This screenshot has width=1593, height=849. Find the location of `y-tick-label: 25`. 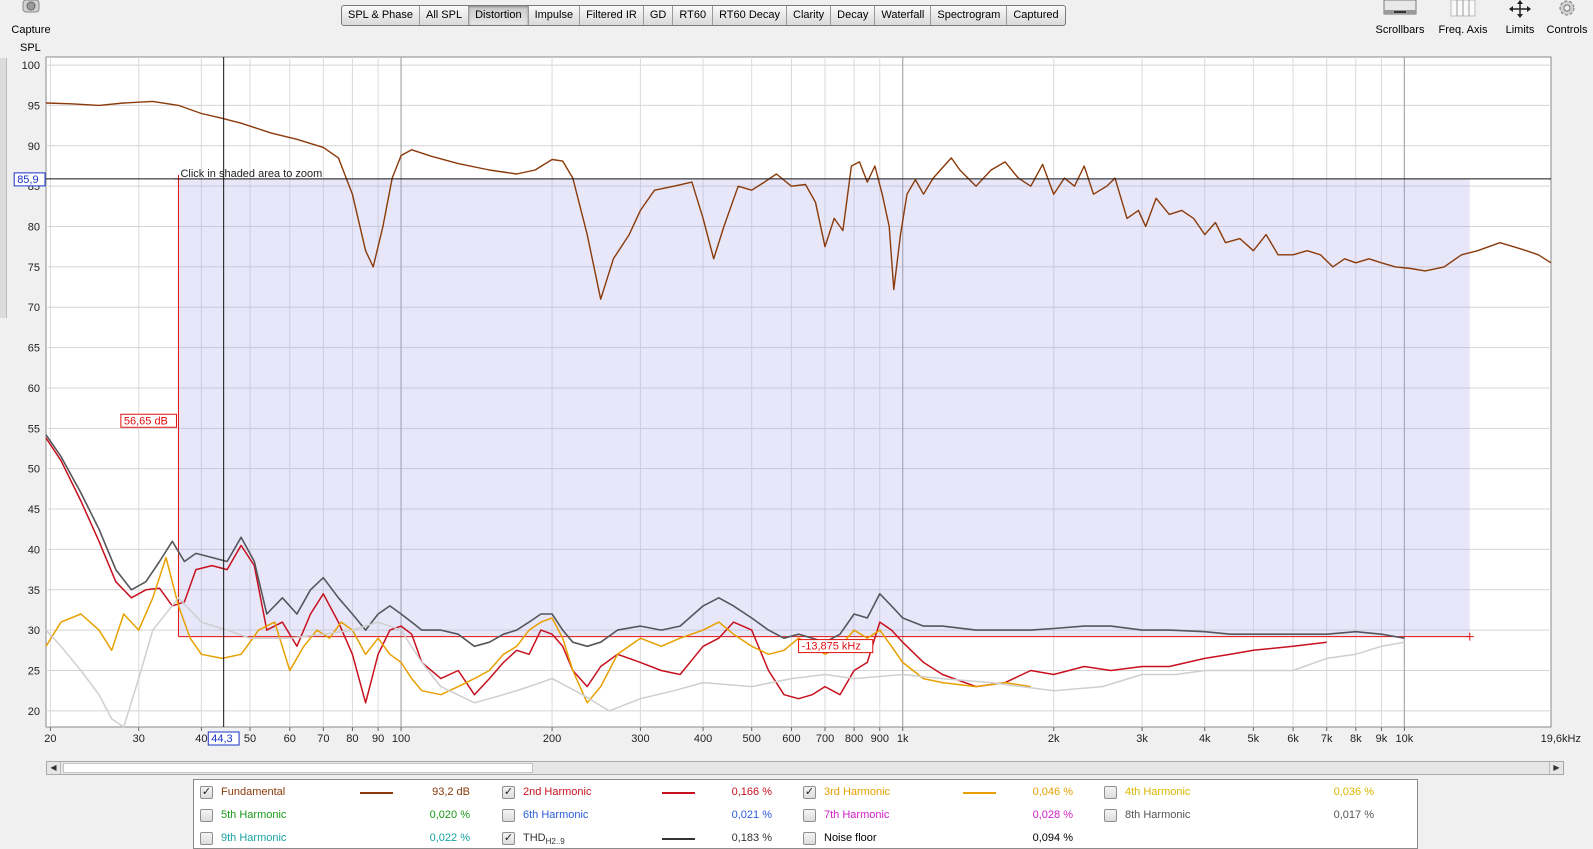

y-tick-label: 25 is located at coordinates (34, 671).